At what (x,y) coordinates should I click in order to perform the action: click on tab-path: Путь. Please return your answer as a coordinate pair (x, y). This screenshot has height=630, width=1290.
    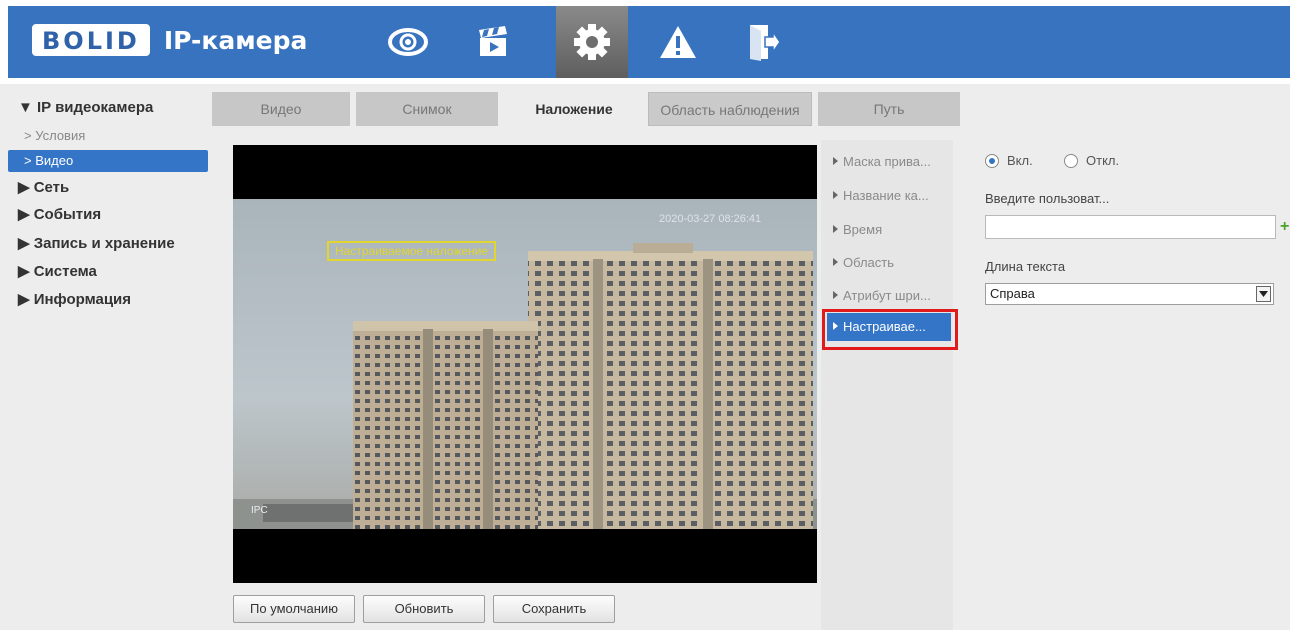
    Looking at the image, I should click on (889, 109).